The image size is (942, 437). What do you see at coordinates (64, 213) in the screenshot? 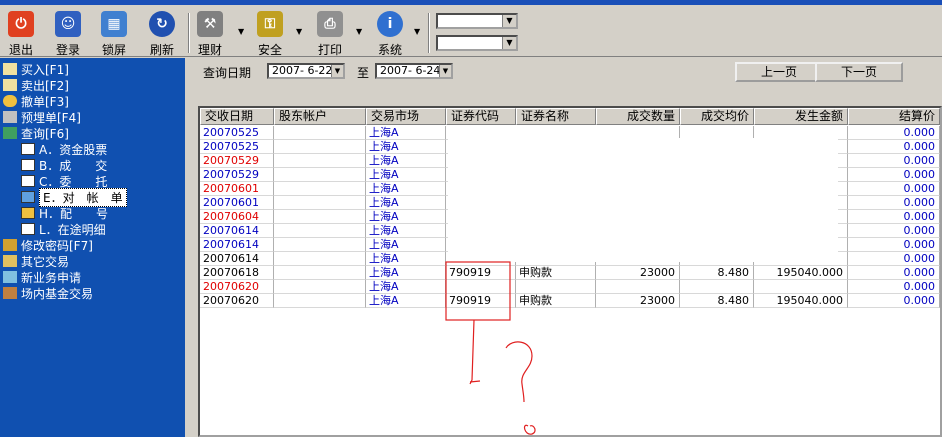
I see `sidebar-item-allotment: H．配 号` at bounding box center [64, 213].